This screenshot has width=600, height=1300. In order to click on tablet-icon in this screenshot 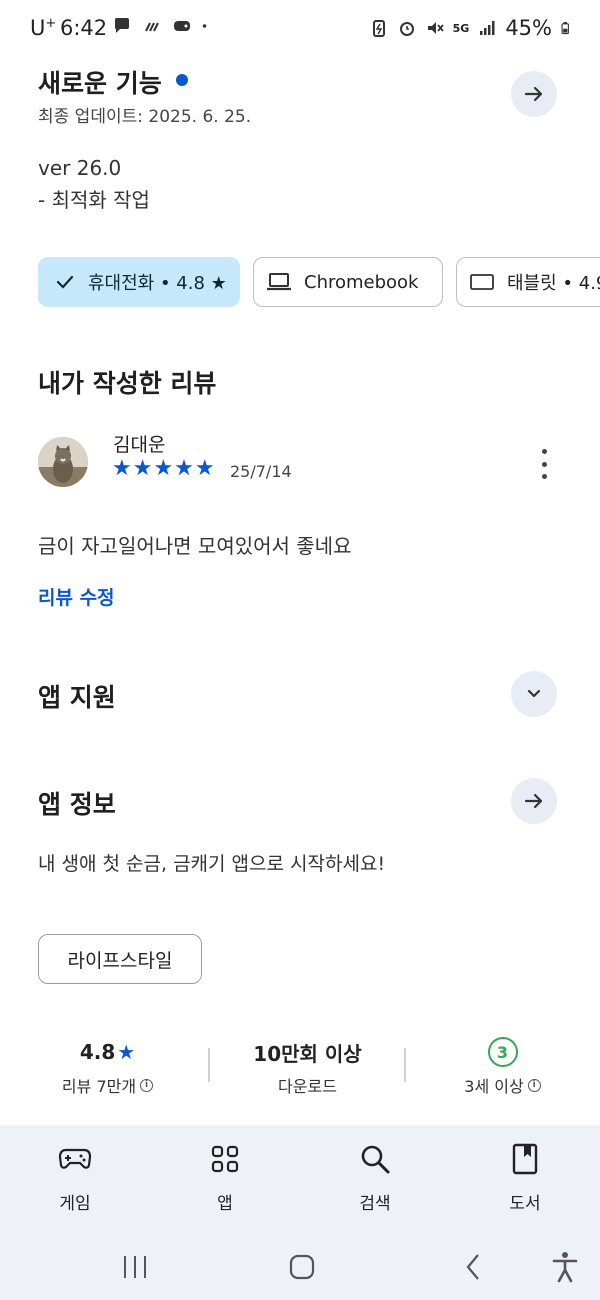, I will do `click(482, 282)`.